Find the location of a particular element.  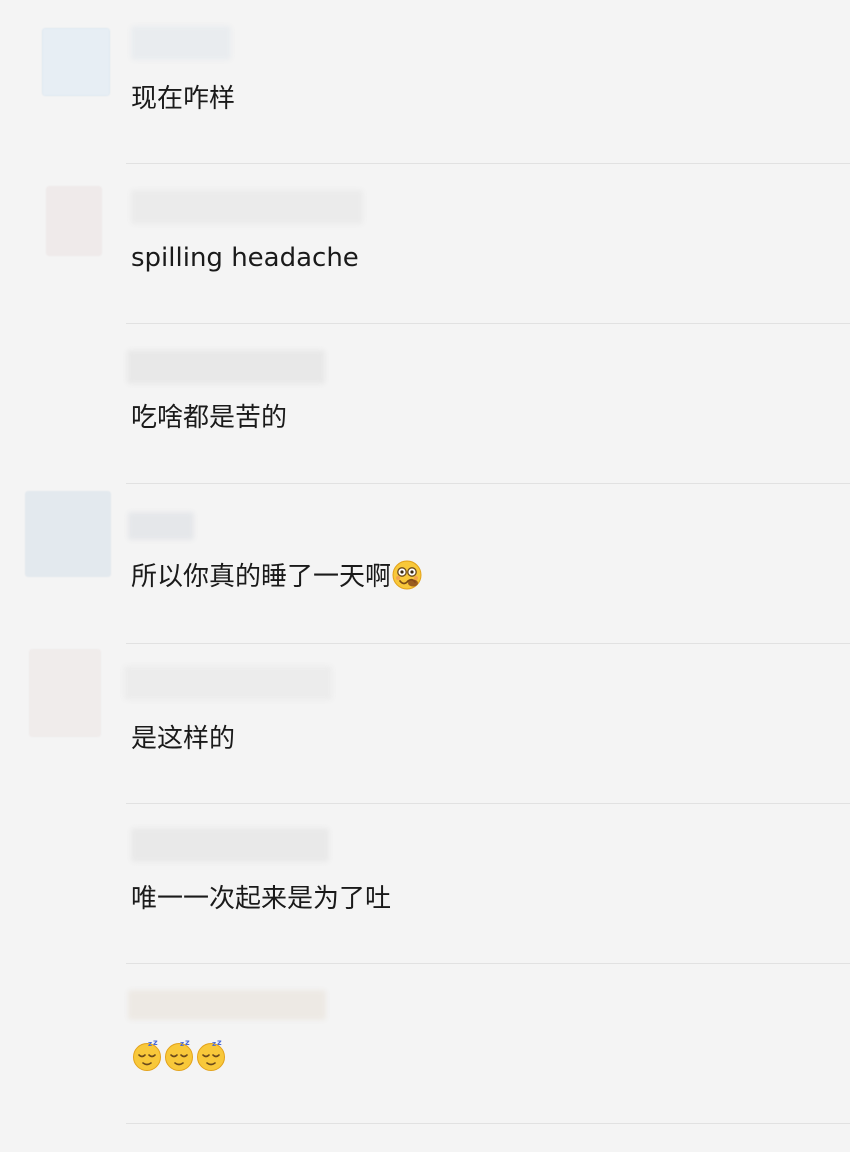

comment-text: spilling headache is located at coordinates (245, 258).